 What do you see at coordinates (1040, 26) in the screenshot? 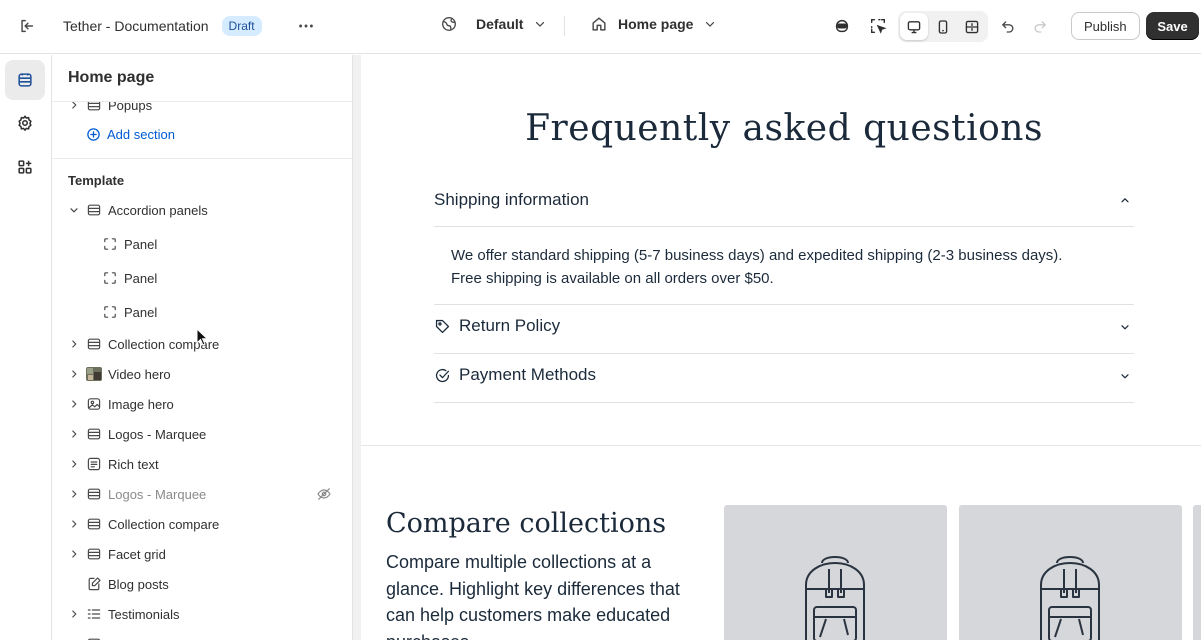
I see `redo-icon` at bounding box center [1040, 26].